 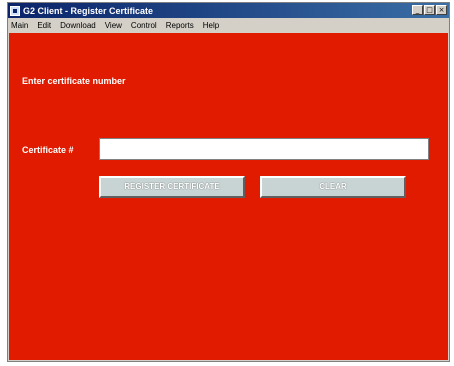 What do you see at coordinates (44, 25) in the screenshot?
I see `menu-edit: Edit` at bounding box center [44, 25].